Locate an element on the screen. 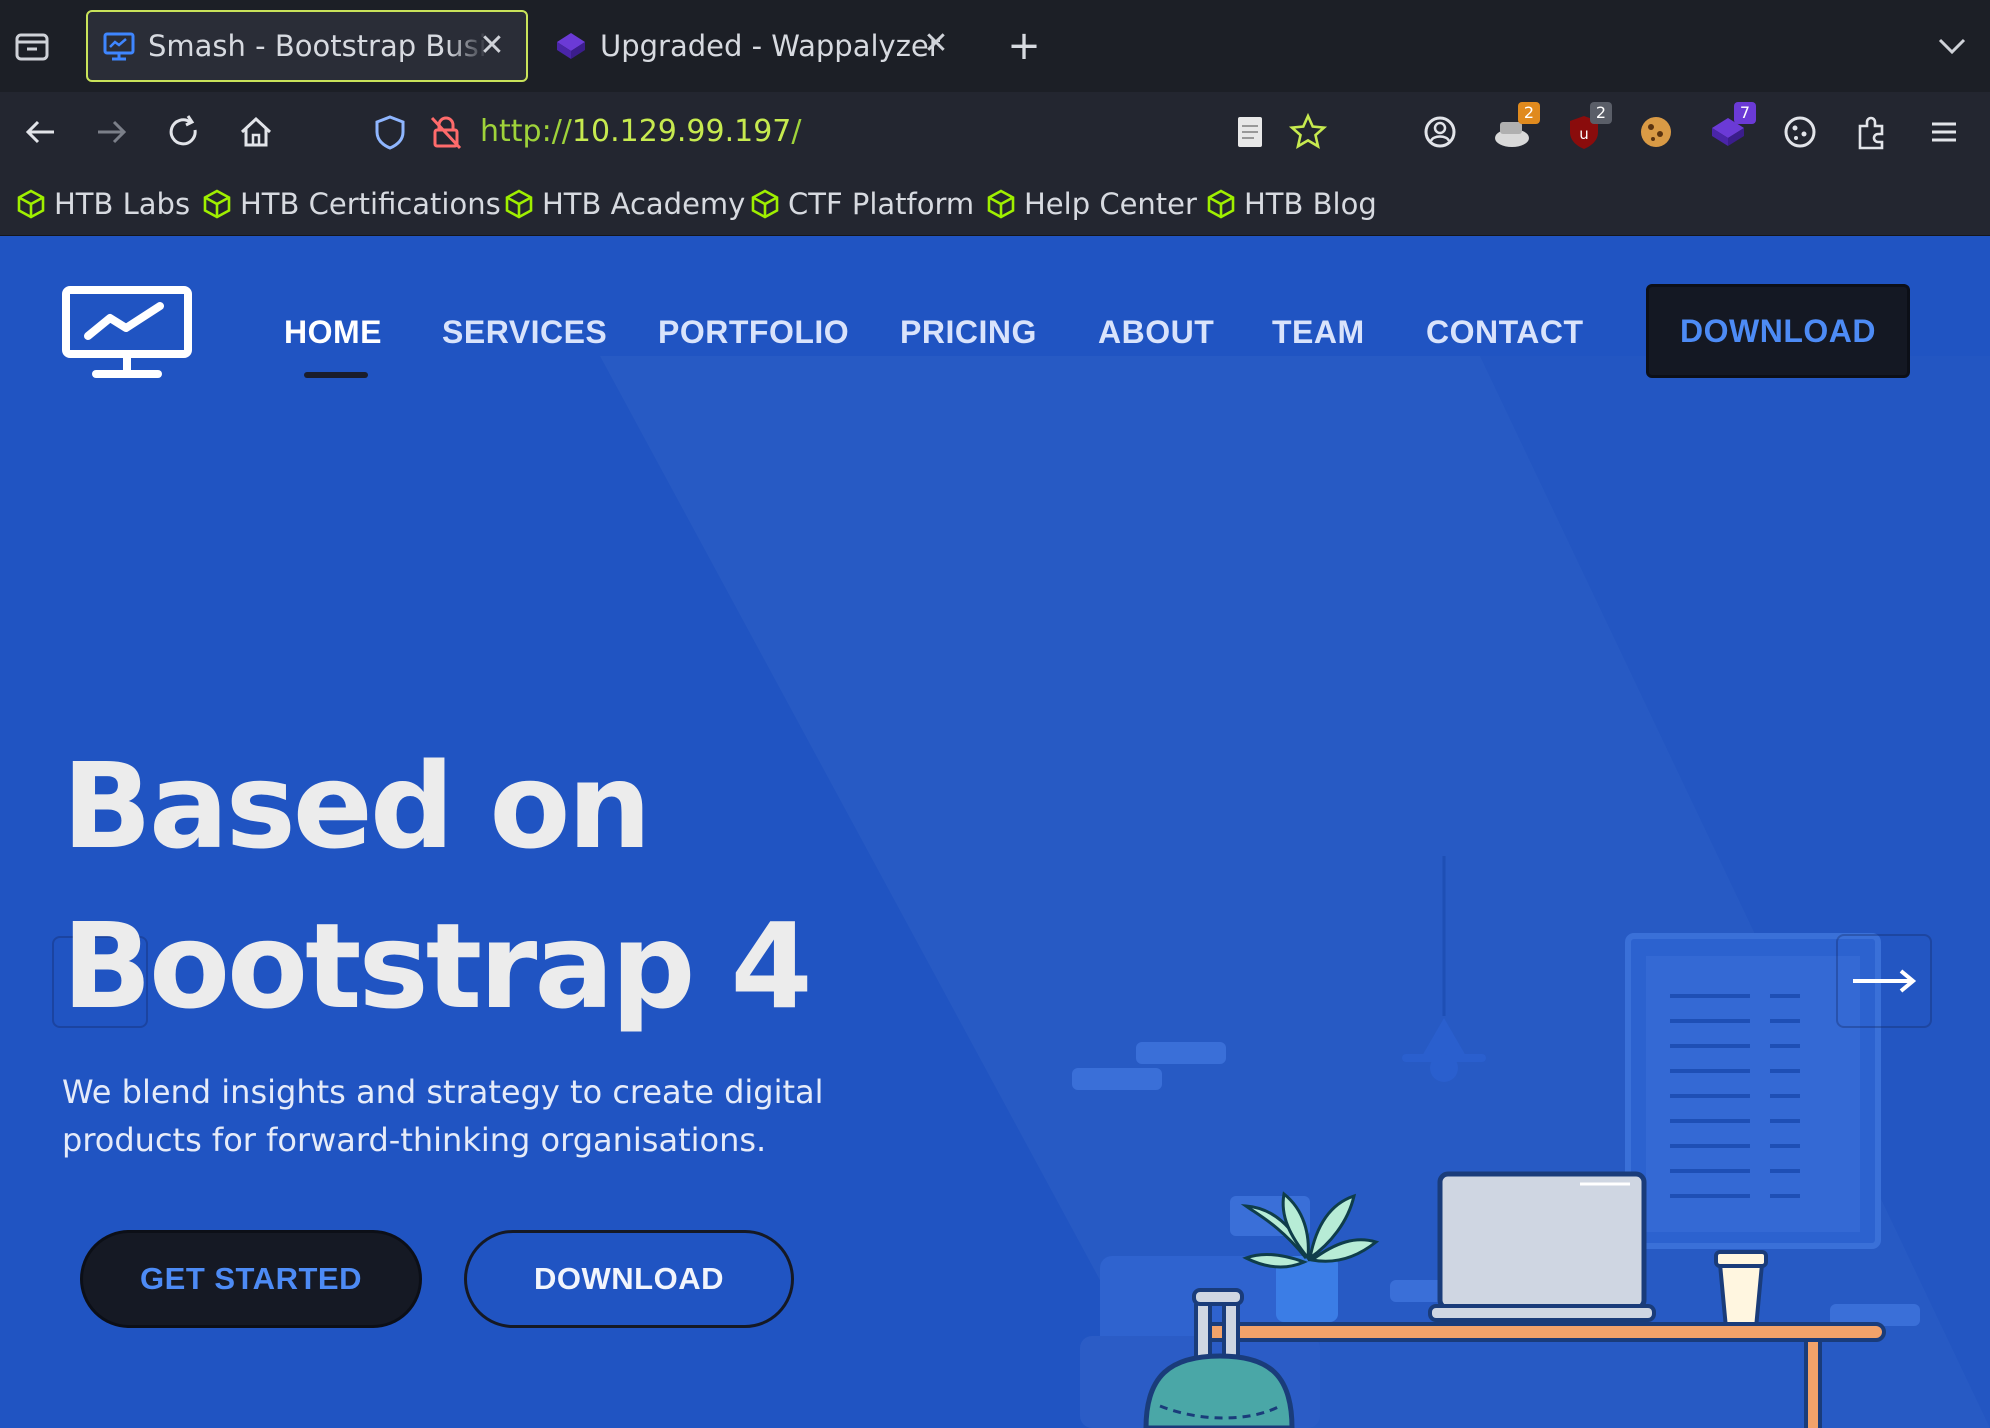 The image size is (1990, 1428). tab-title: Upgraded - Wappalyzer is located at coordinates (770, 46).